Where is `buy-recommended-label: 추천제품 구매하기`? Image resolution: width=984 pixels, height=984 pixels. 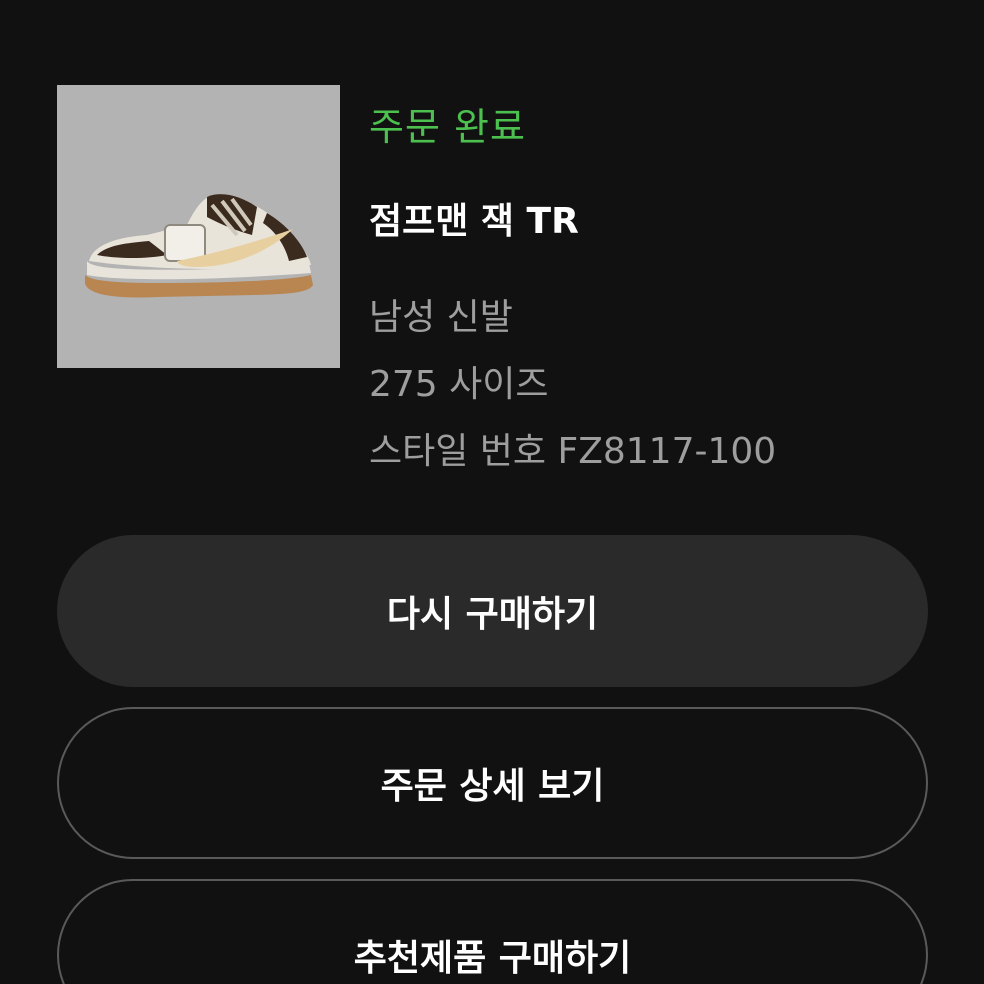
buy-recommended-label: 추천제품 구매하기 is located at coordinates (492, 958).